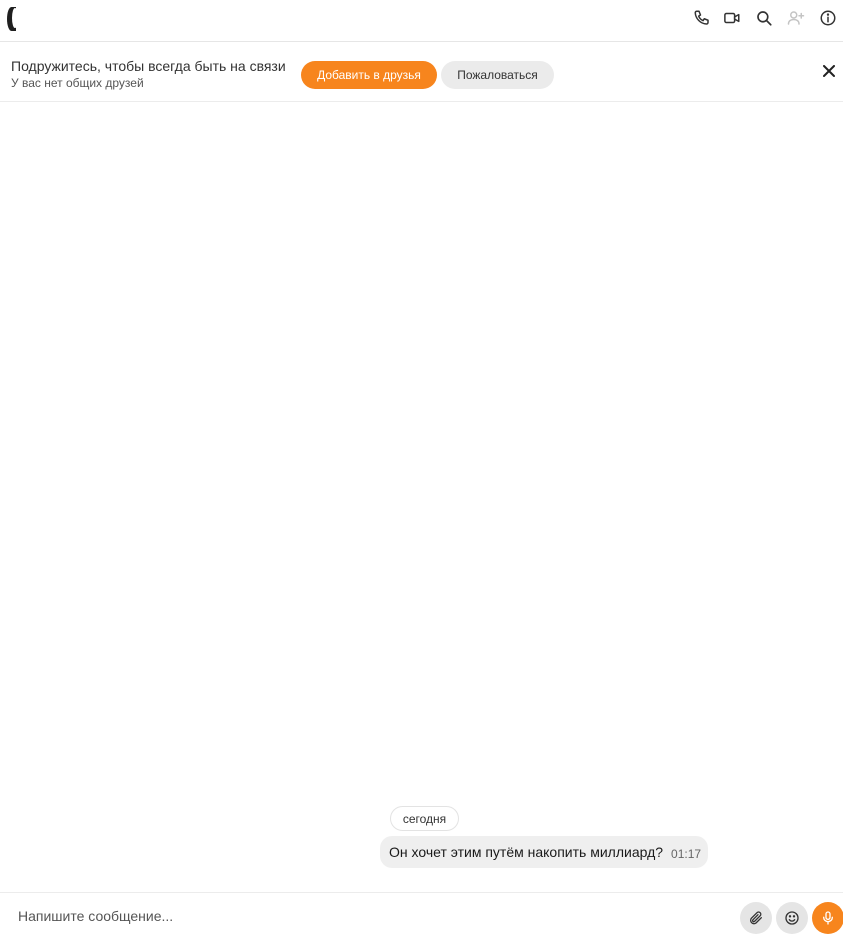  I want to click on search-icon, so click(764, 18).